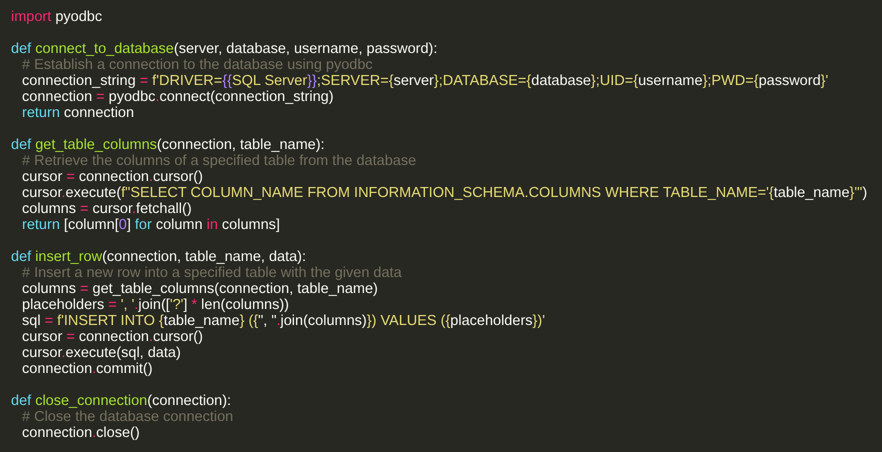 Image resolution: width=882 pixels, height=452 pixels. Describe the element at coordinates (219, 161) in the screenshot. I see `code-line: # Retrieve the columns of a specified table from the database` at that location.